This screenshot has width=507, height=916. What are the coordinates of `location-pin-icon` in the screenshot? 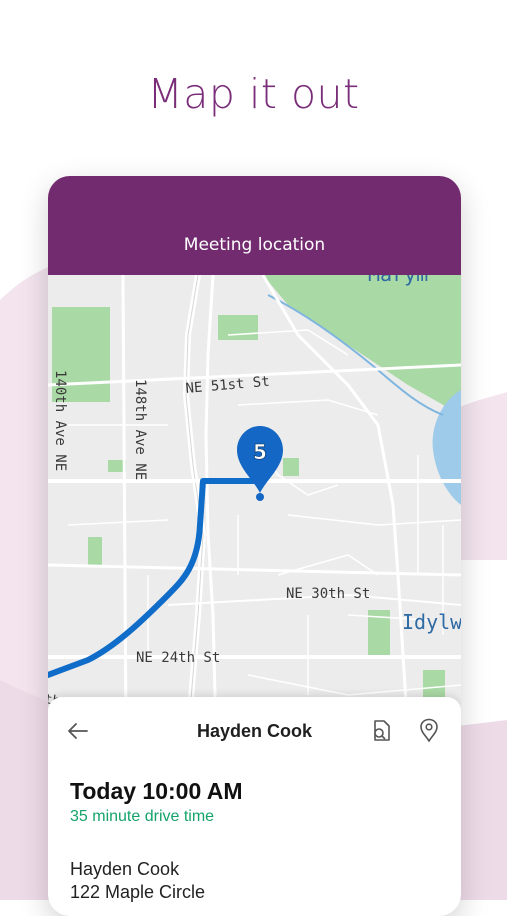 It's located at (429, 731).